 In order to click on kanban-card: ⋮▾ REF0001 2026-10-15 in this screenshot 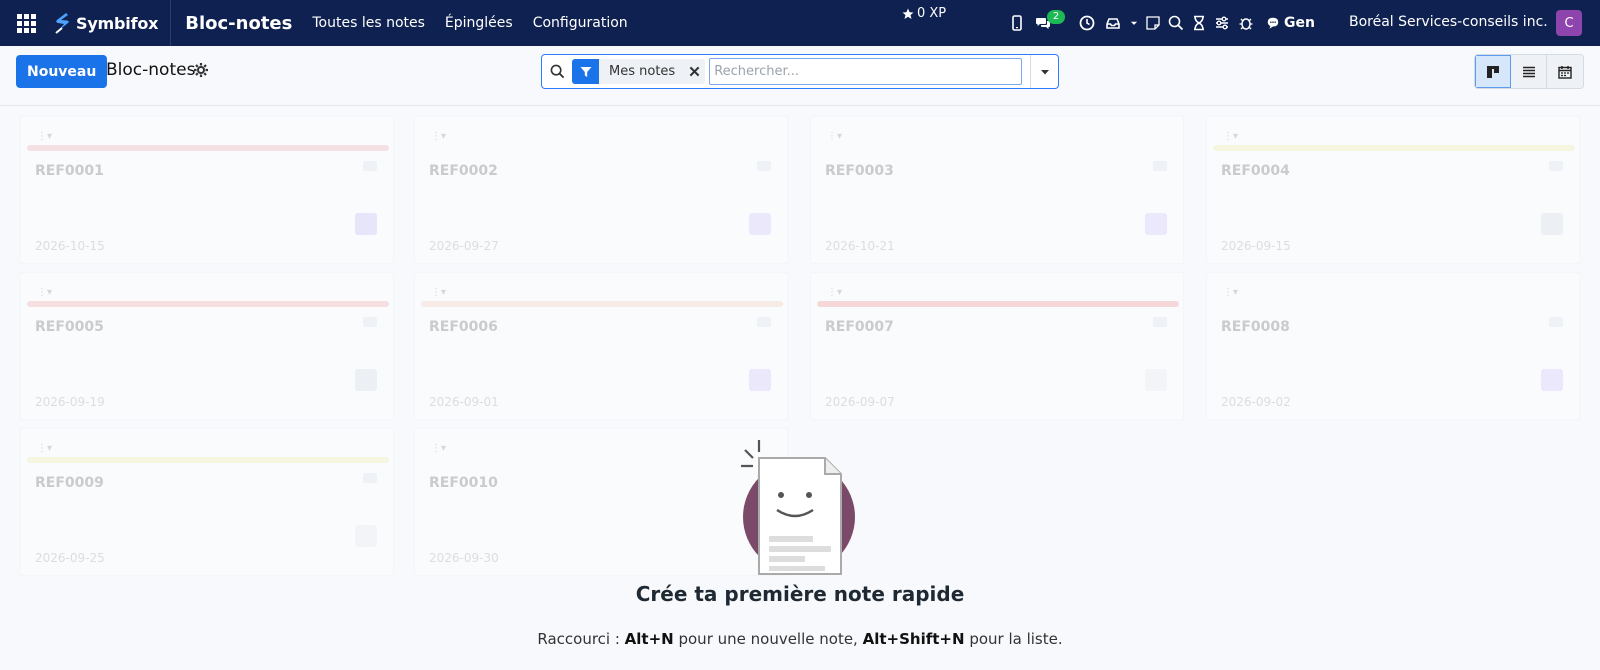, I will do `click(207, 190)`.